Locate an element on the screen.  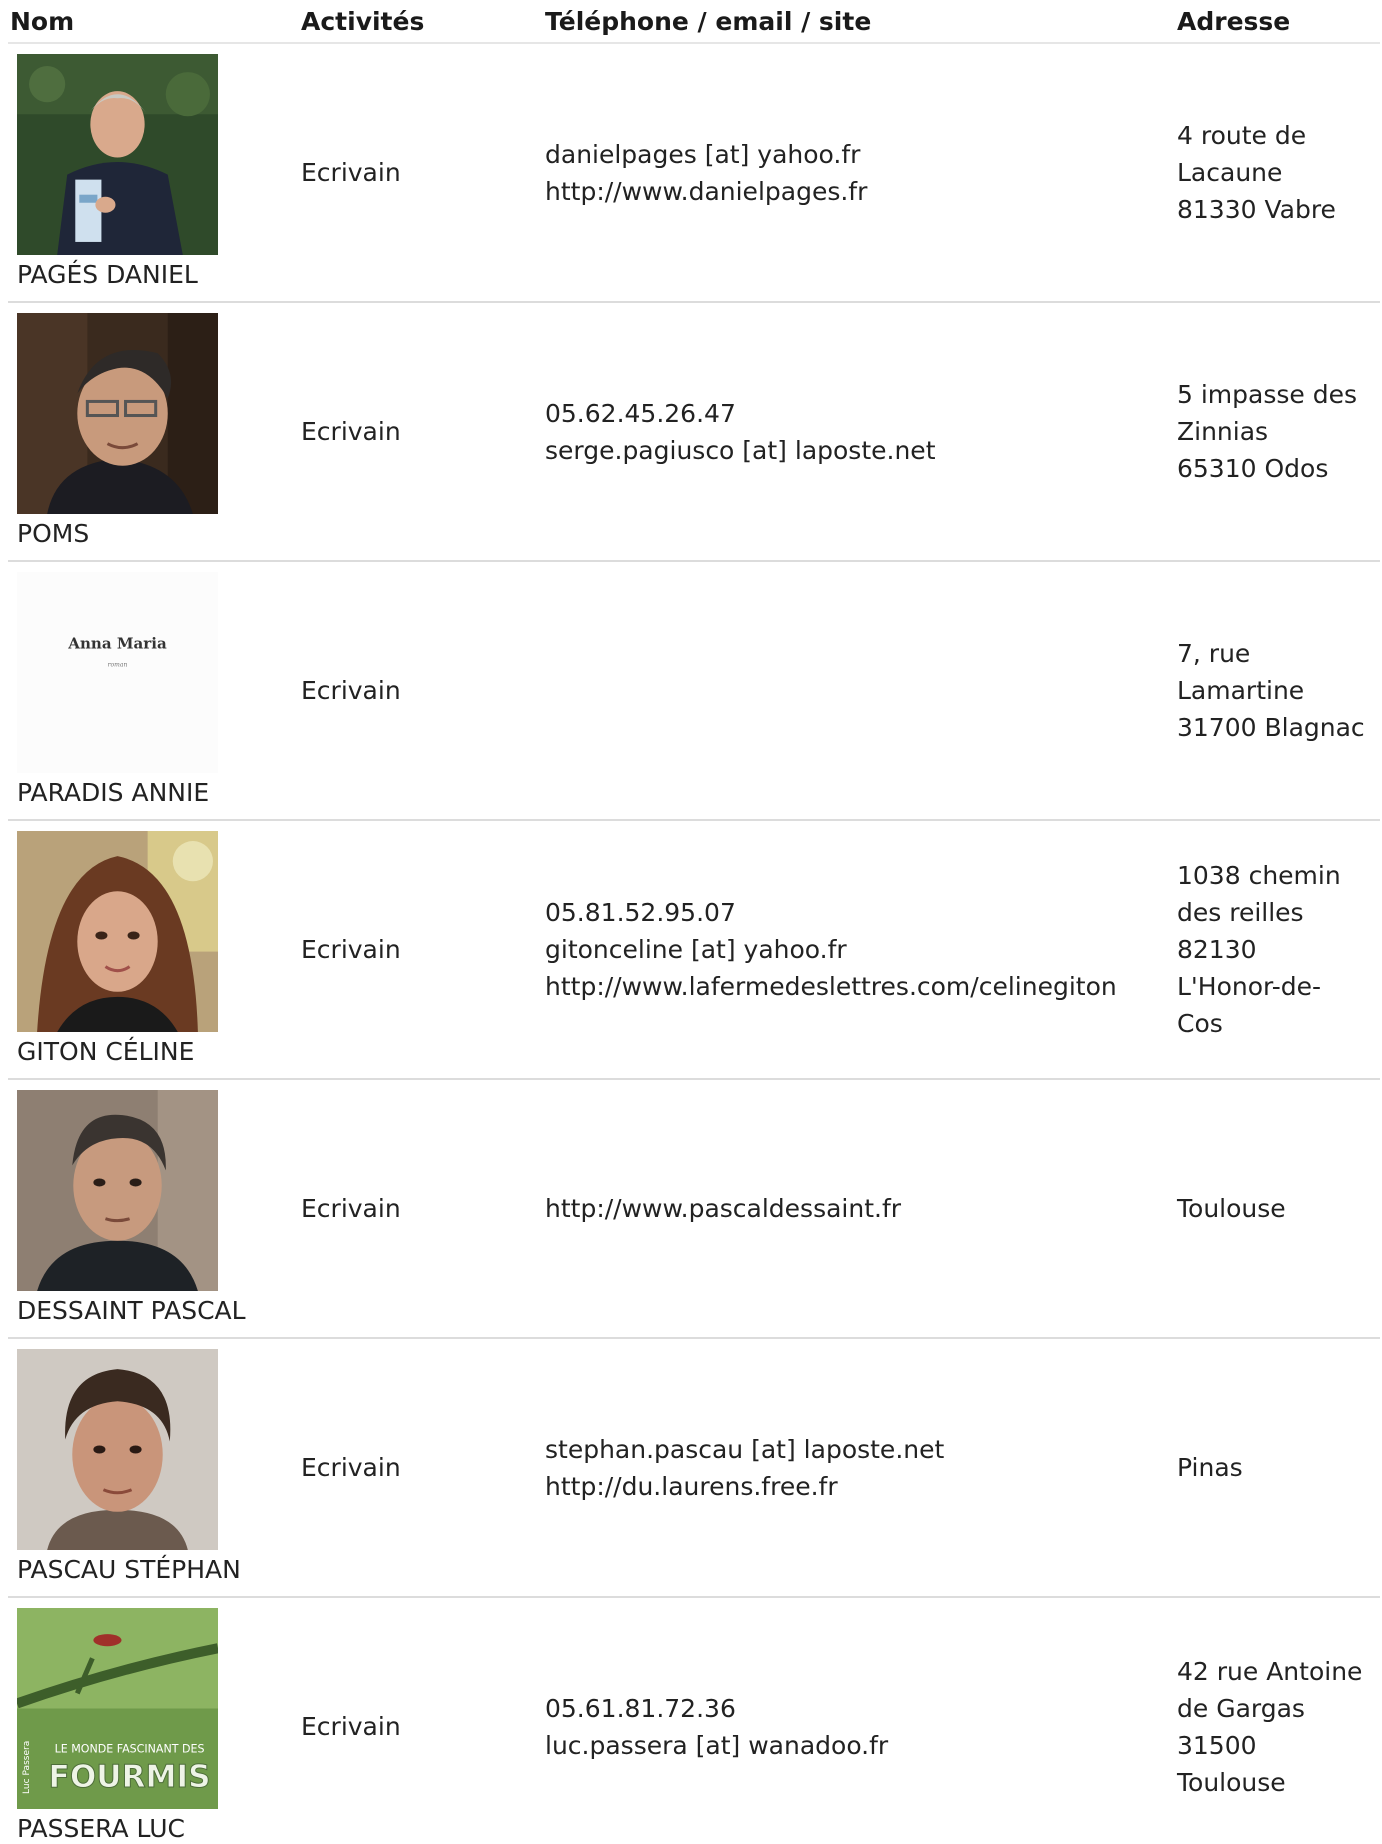
cover-title: FOURMIS is located at coordinates (130, 1777).